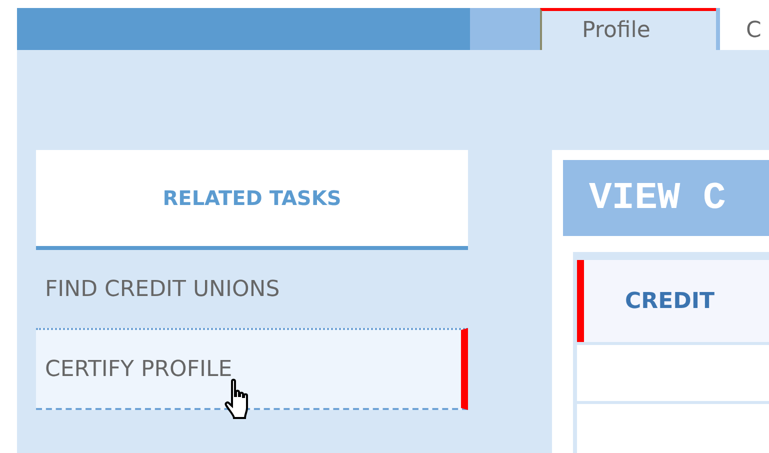 The height and width of the screenshot is (453, 769). I want to click on tab: C, so click(744, 29).